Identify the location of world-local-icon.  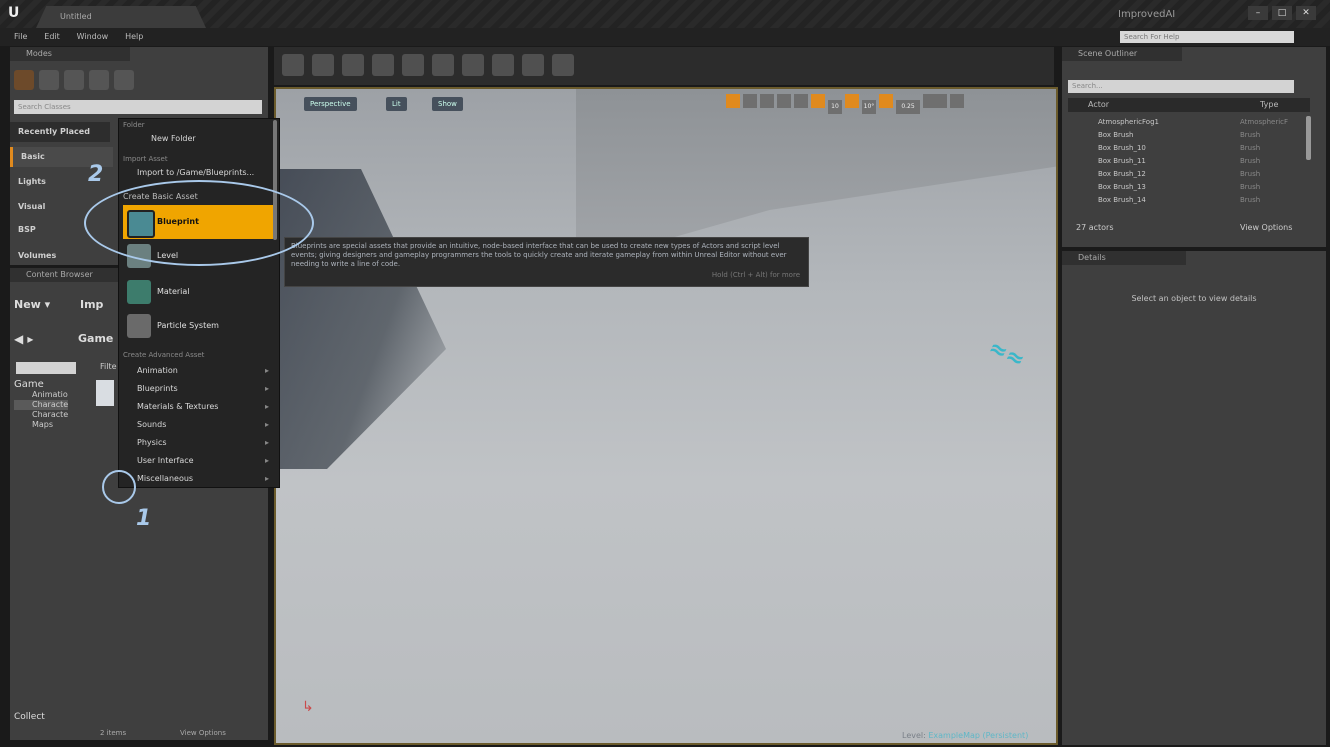
(784, 101).